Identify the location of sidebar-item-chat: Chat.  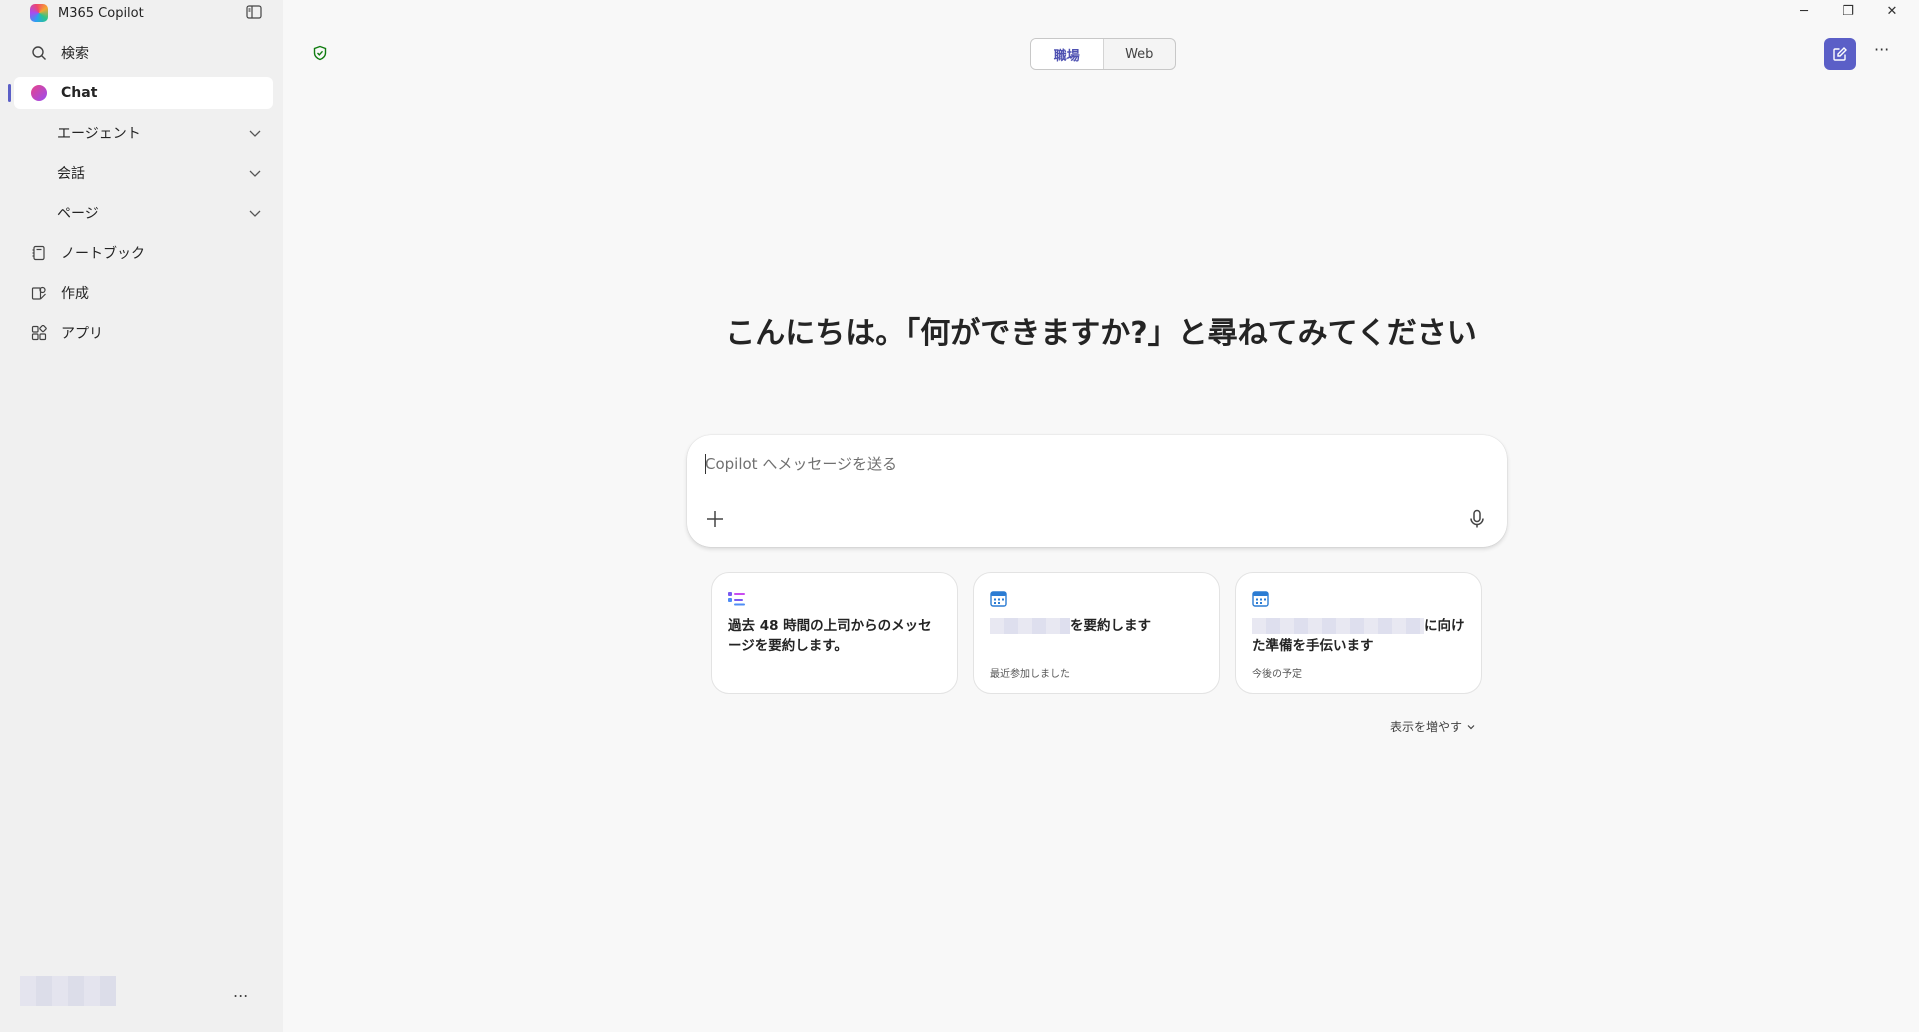
(143, 93).